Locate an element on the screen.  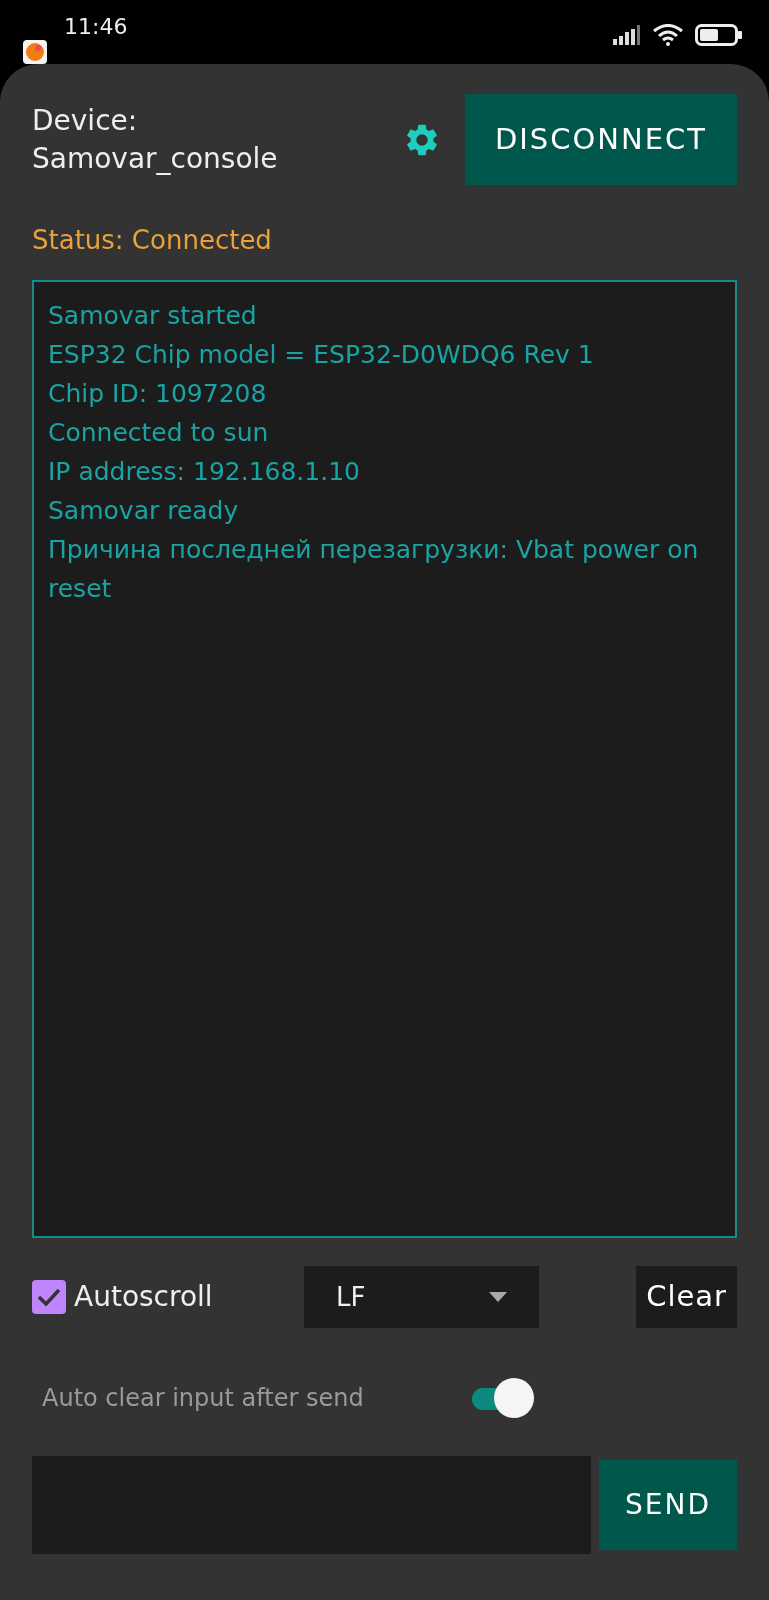
console-line: Samovar started is located at coordinates (153, 316).